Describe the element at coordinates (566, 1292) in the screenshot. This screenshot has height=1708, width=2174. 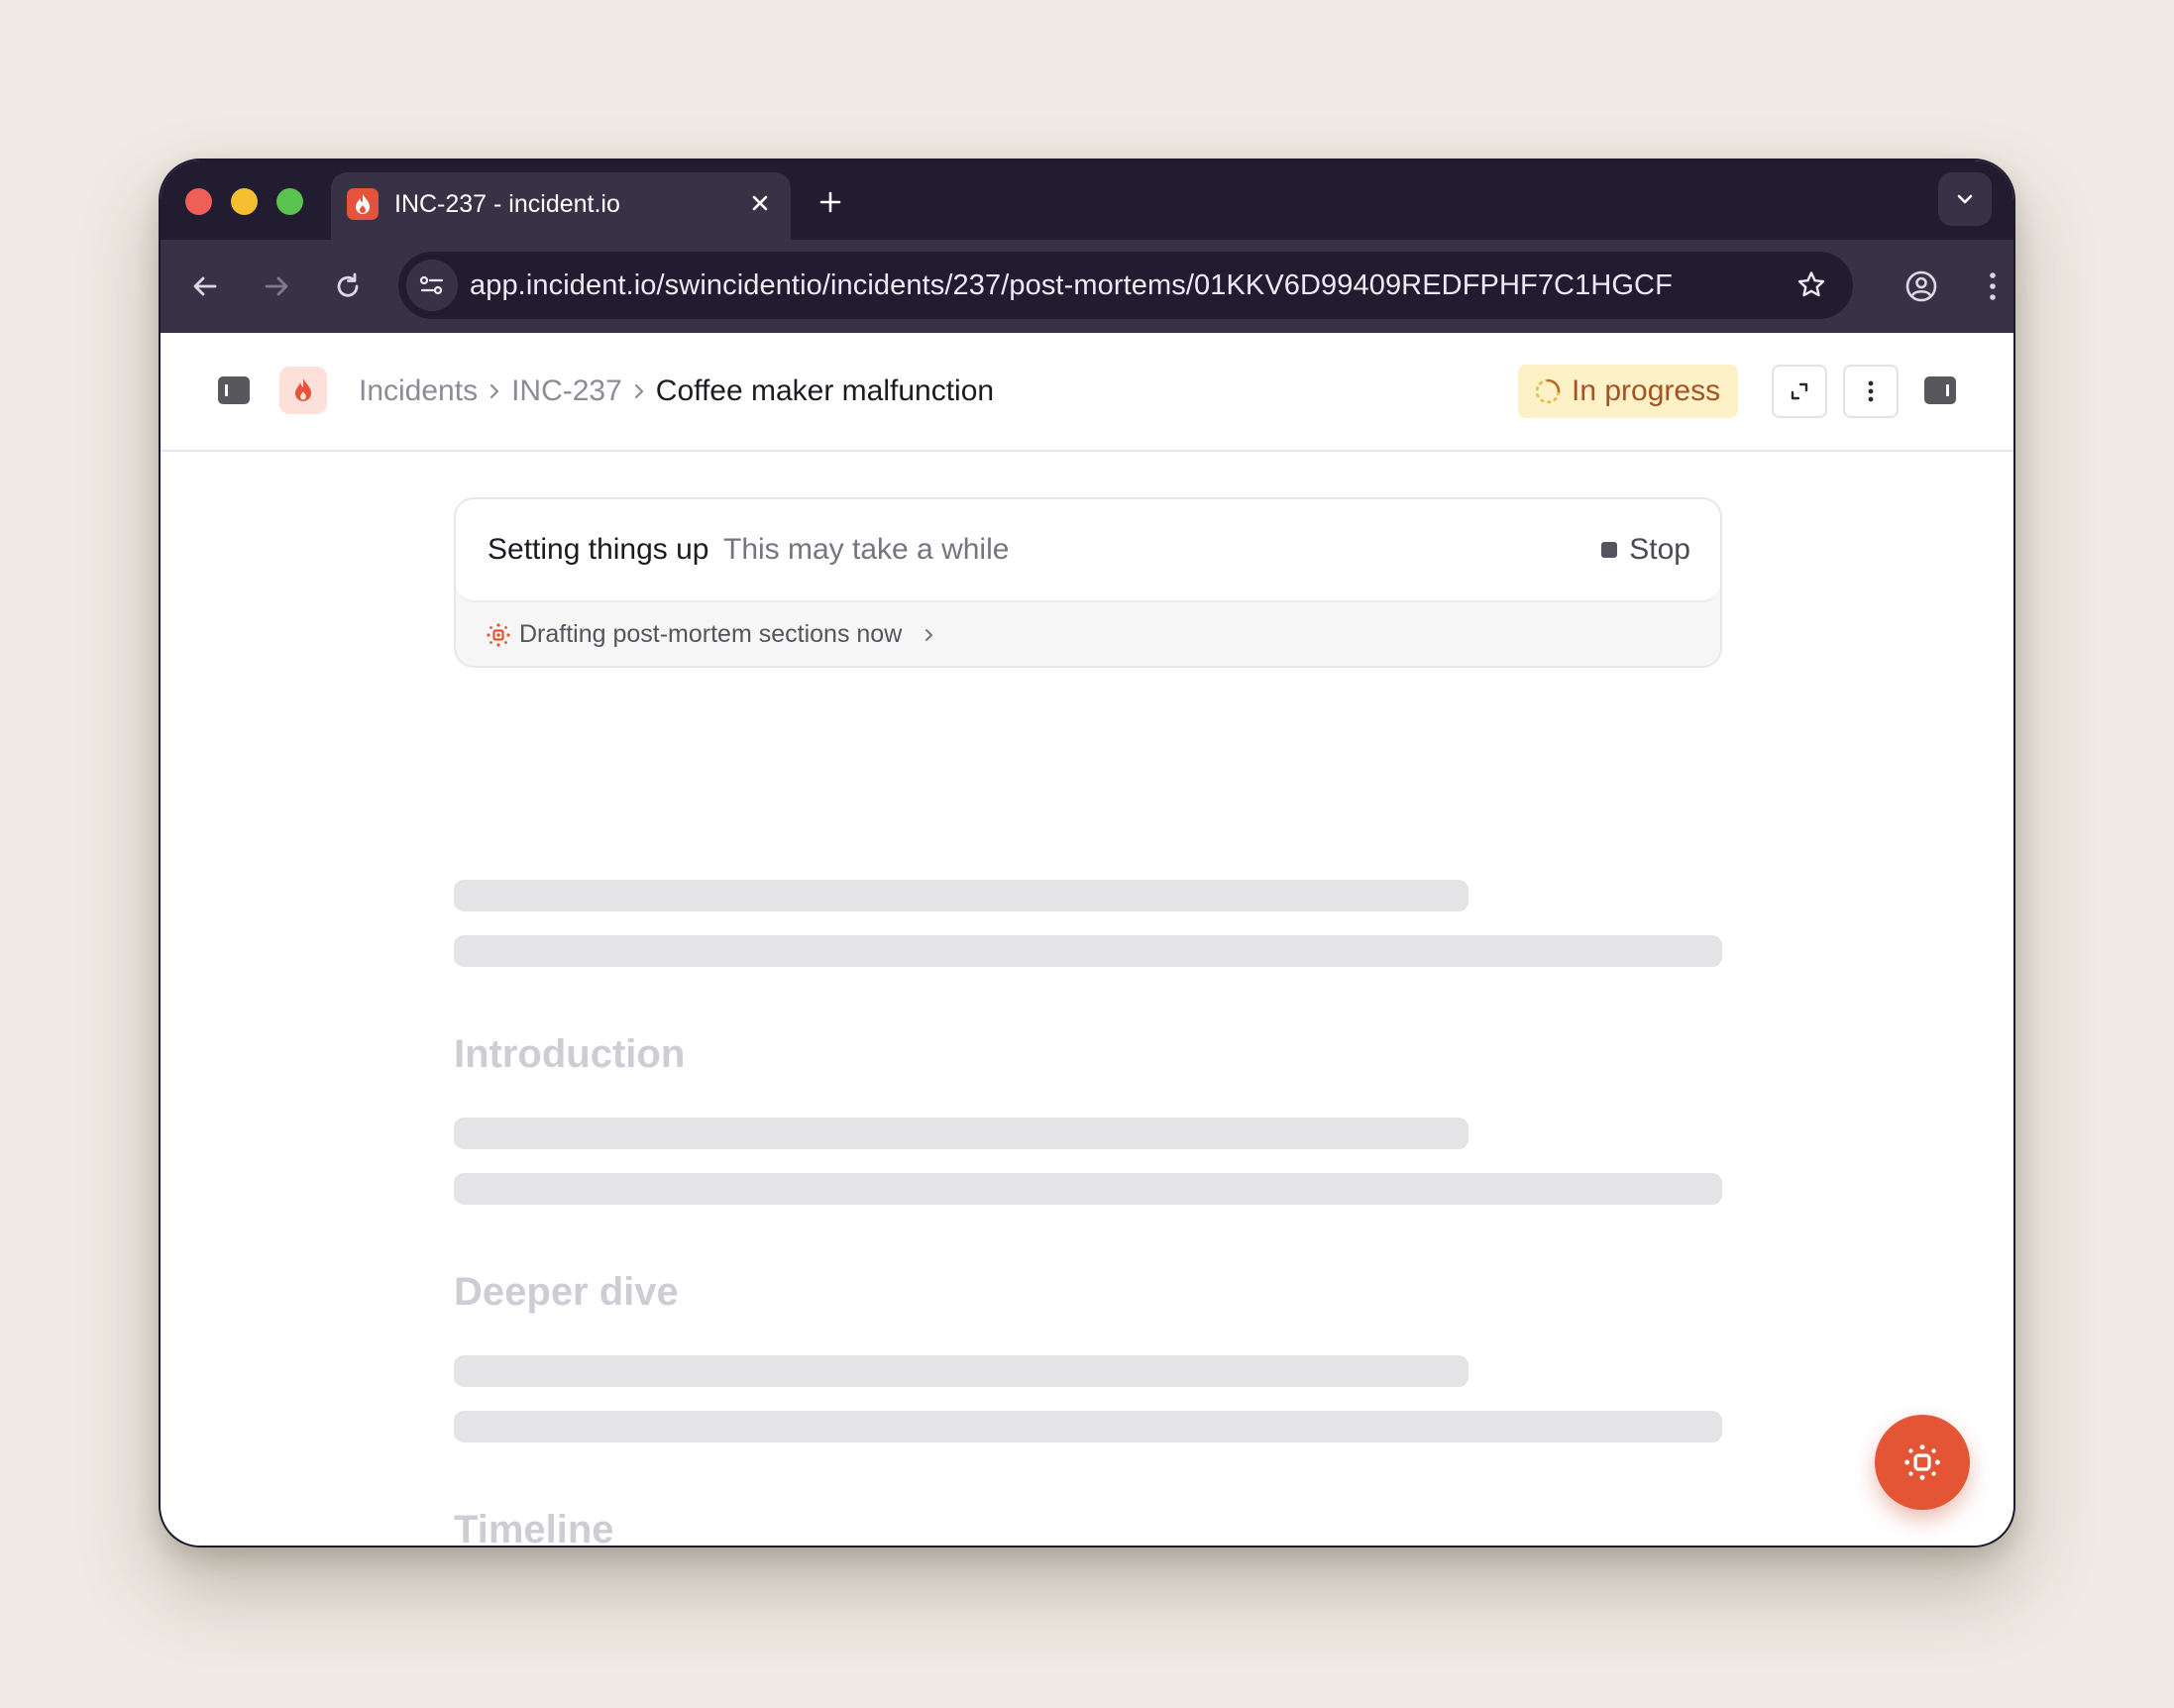
I see `section-heading-deeper-dive: Deeper dive` at that location.